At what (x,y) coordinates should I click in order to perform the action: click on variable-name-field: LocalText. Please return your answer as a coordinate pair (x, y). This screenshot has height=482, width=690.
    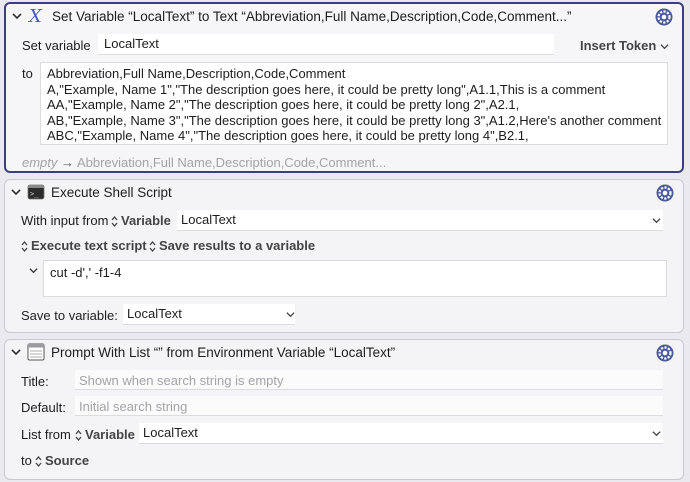
    Looking at the image, I should click on (326, 44).